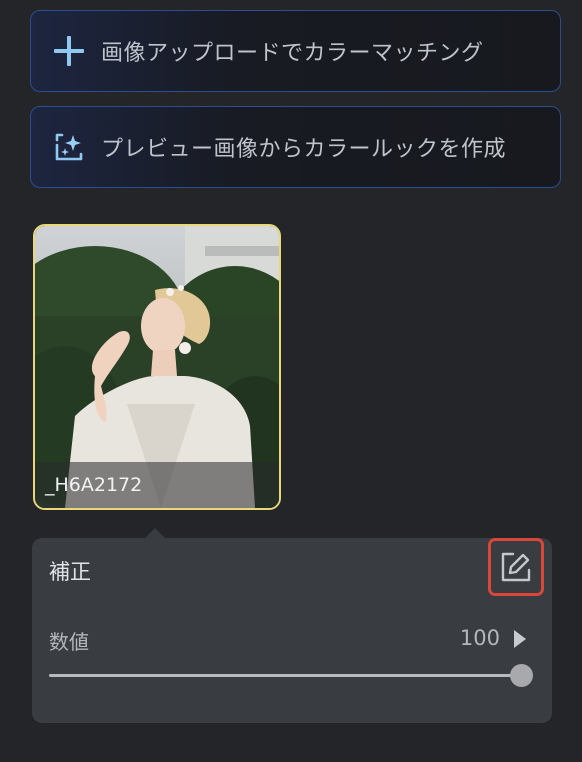  I want to click on edit-button, so click(516, 567).